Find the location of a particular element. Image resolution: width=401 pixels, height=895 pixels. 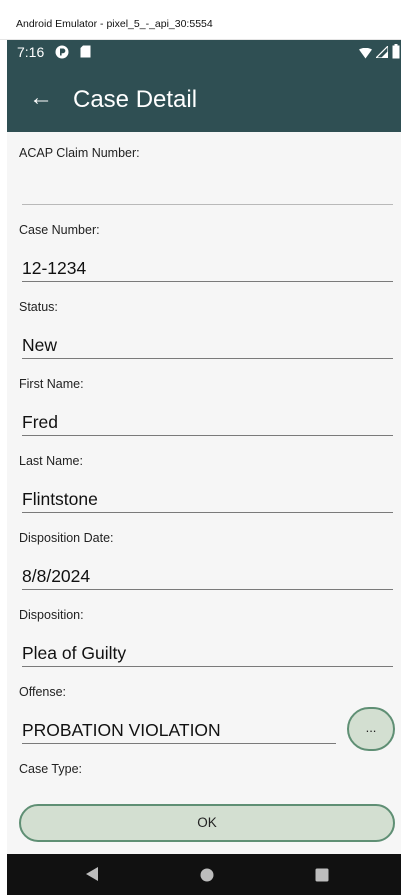

disposition-label: Disposition: is located at coordinates (51, 615).